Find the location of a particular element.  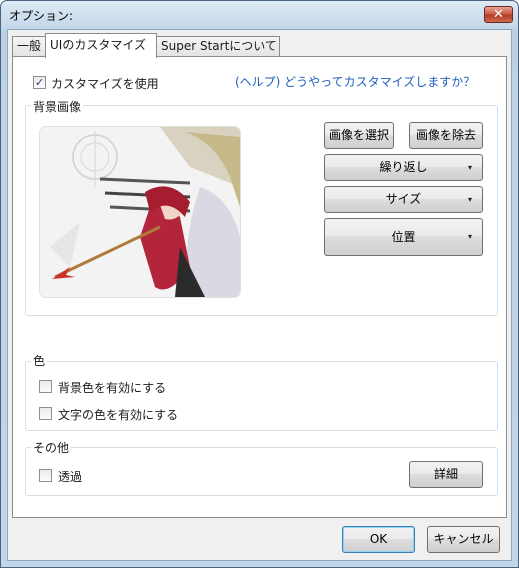

anime-illustration-image is located at coordinates (140, 212).